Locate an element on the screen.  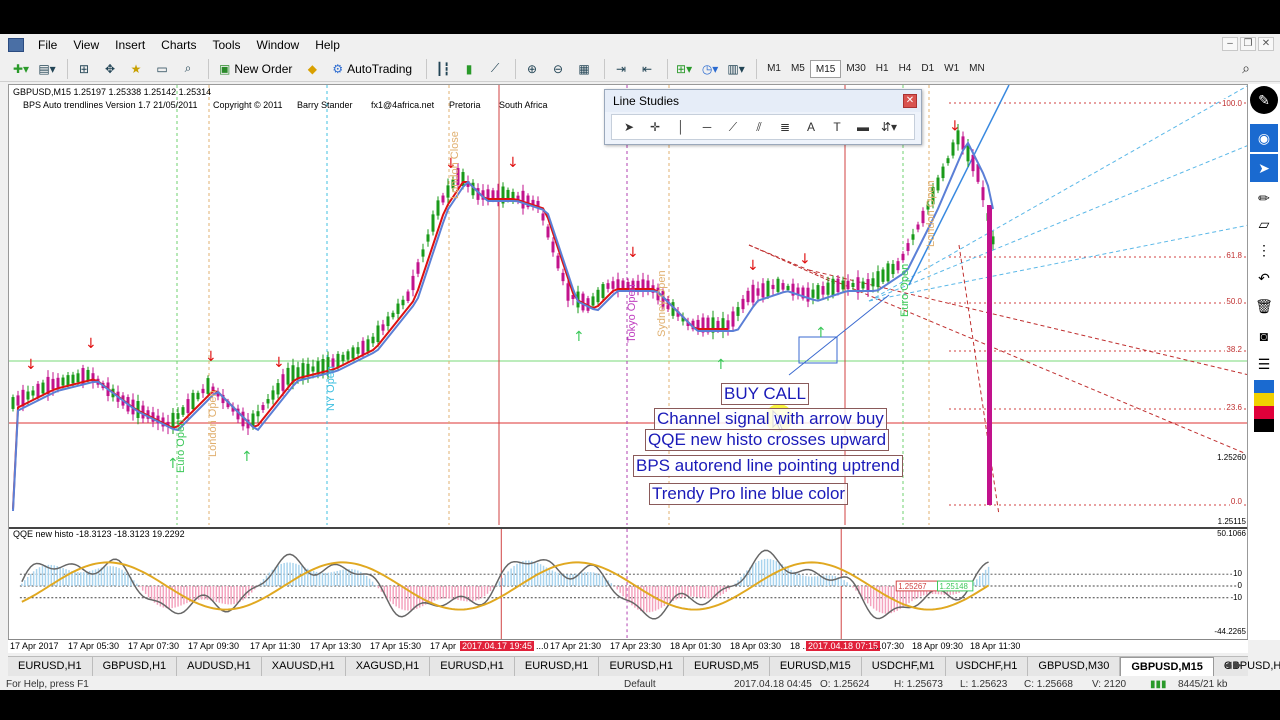
new-order-label: New Order is located at coordinates (263, 68).